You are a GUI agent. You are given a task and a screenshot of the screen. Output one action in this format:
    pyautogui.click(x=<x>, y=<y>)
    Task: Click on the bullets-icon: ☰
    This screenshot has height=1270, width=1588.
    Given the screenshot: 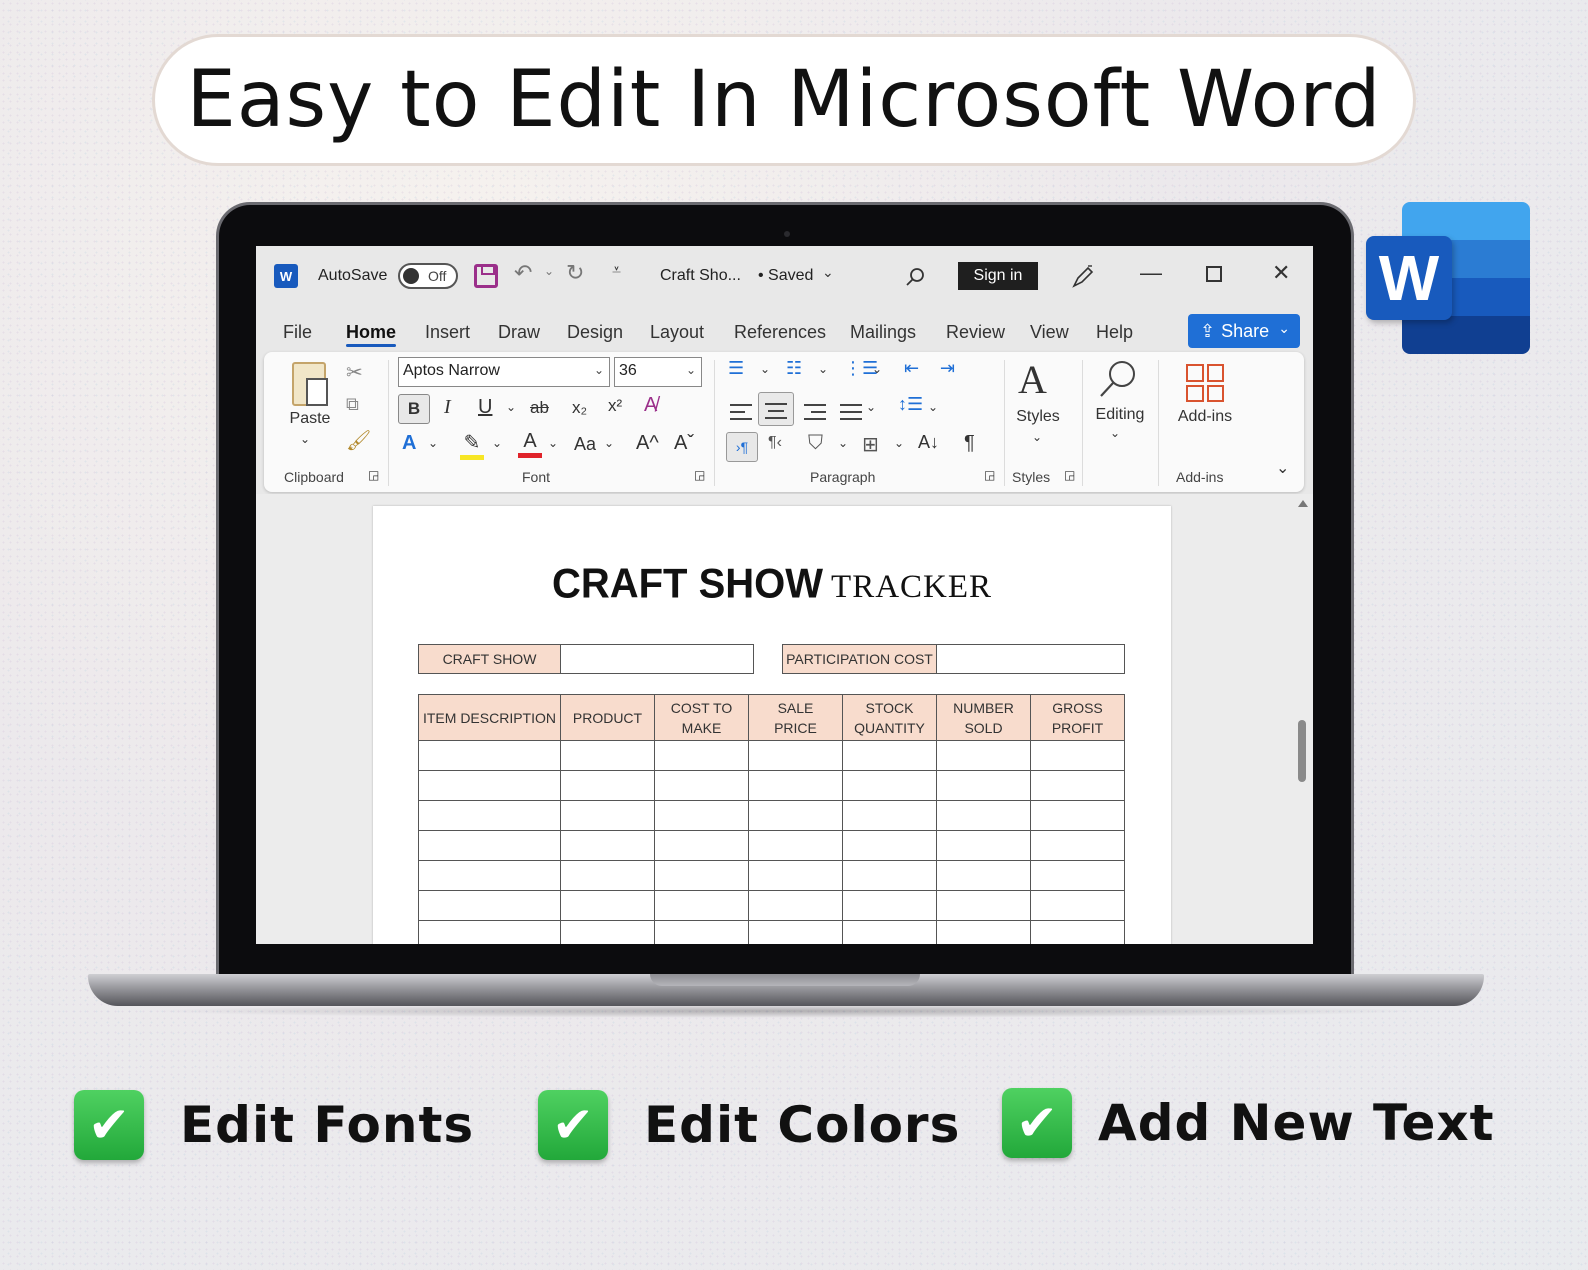 What is the action you would take?
    pyautogui.click(x=736, y=368)
    